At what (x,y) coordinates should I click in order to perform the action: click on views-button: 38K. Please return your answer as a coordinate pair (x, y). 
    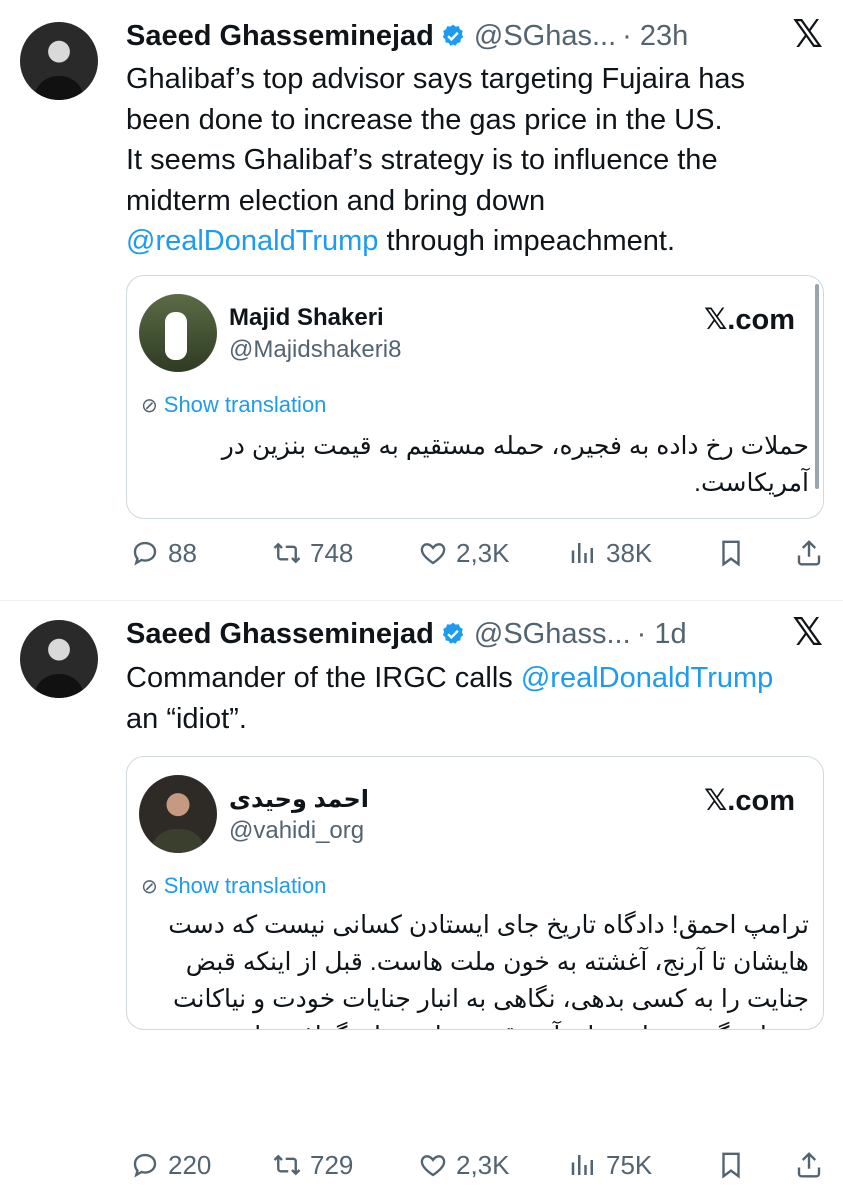
    Looking at the image, I should click on (610, 553).